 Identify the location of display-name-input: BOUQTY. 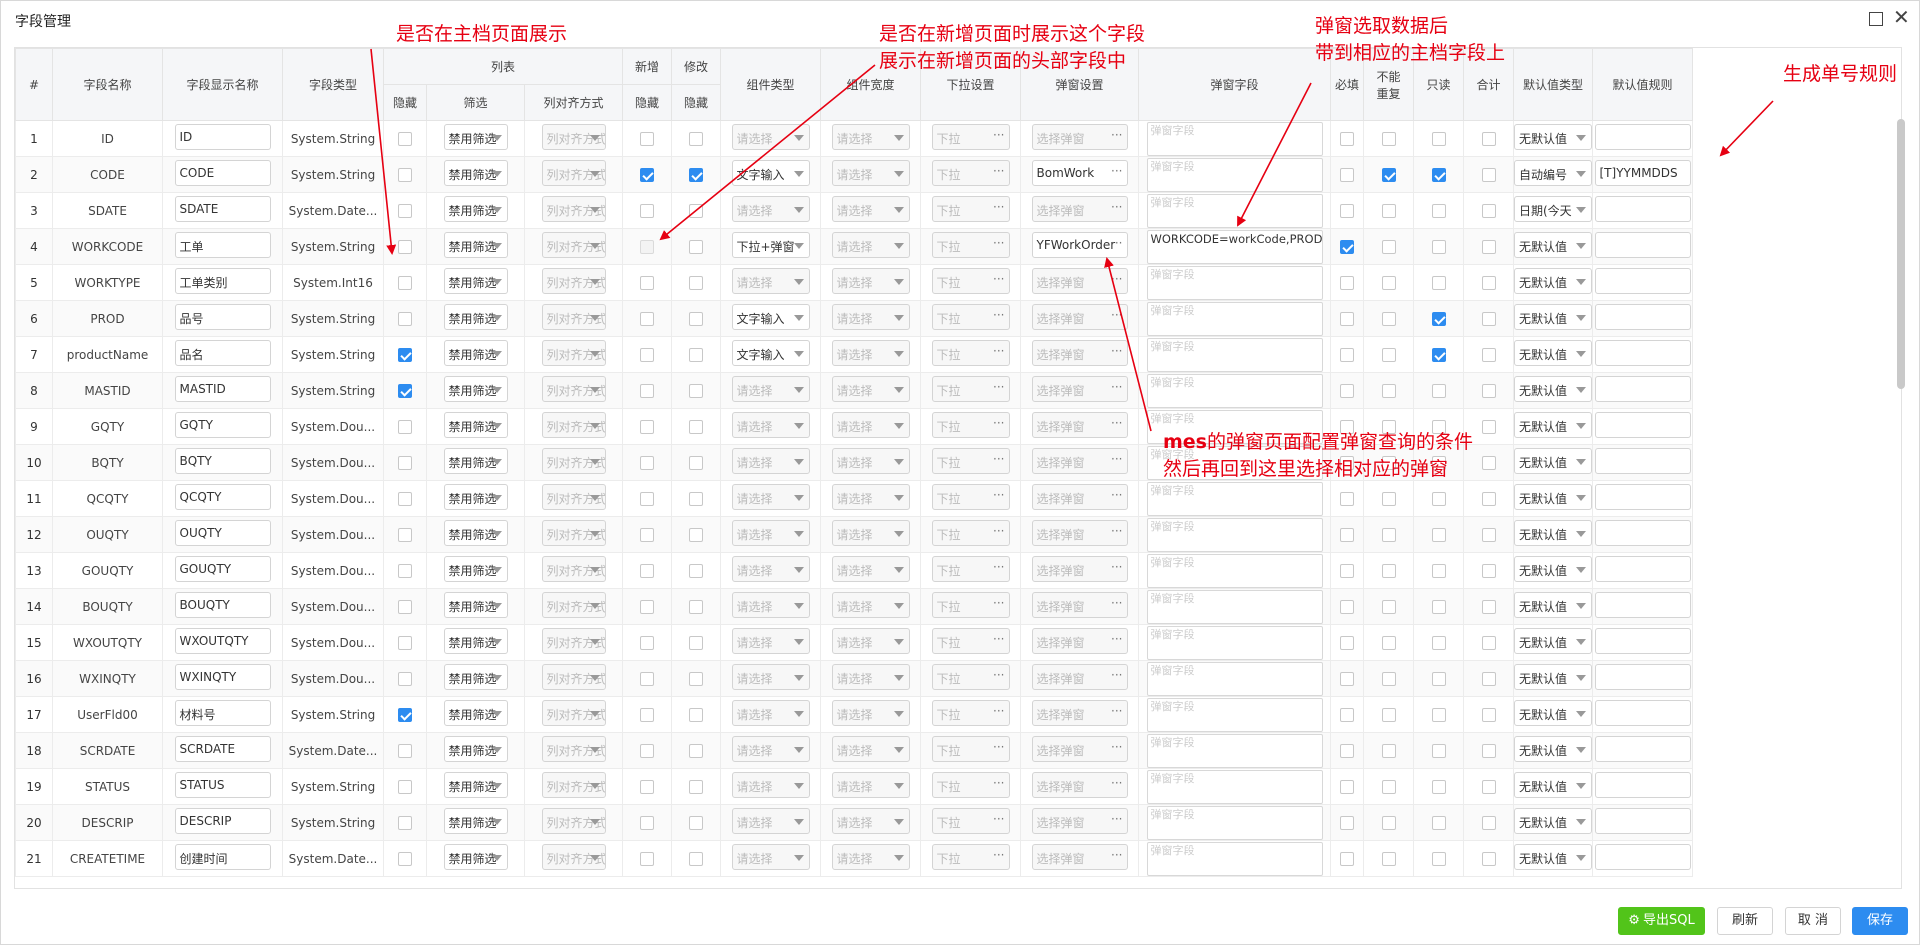
(222, 605).